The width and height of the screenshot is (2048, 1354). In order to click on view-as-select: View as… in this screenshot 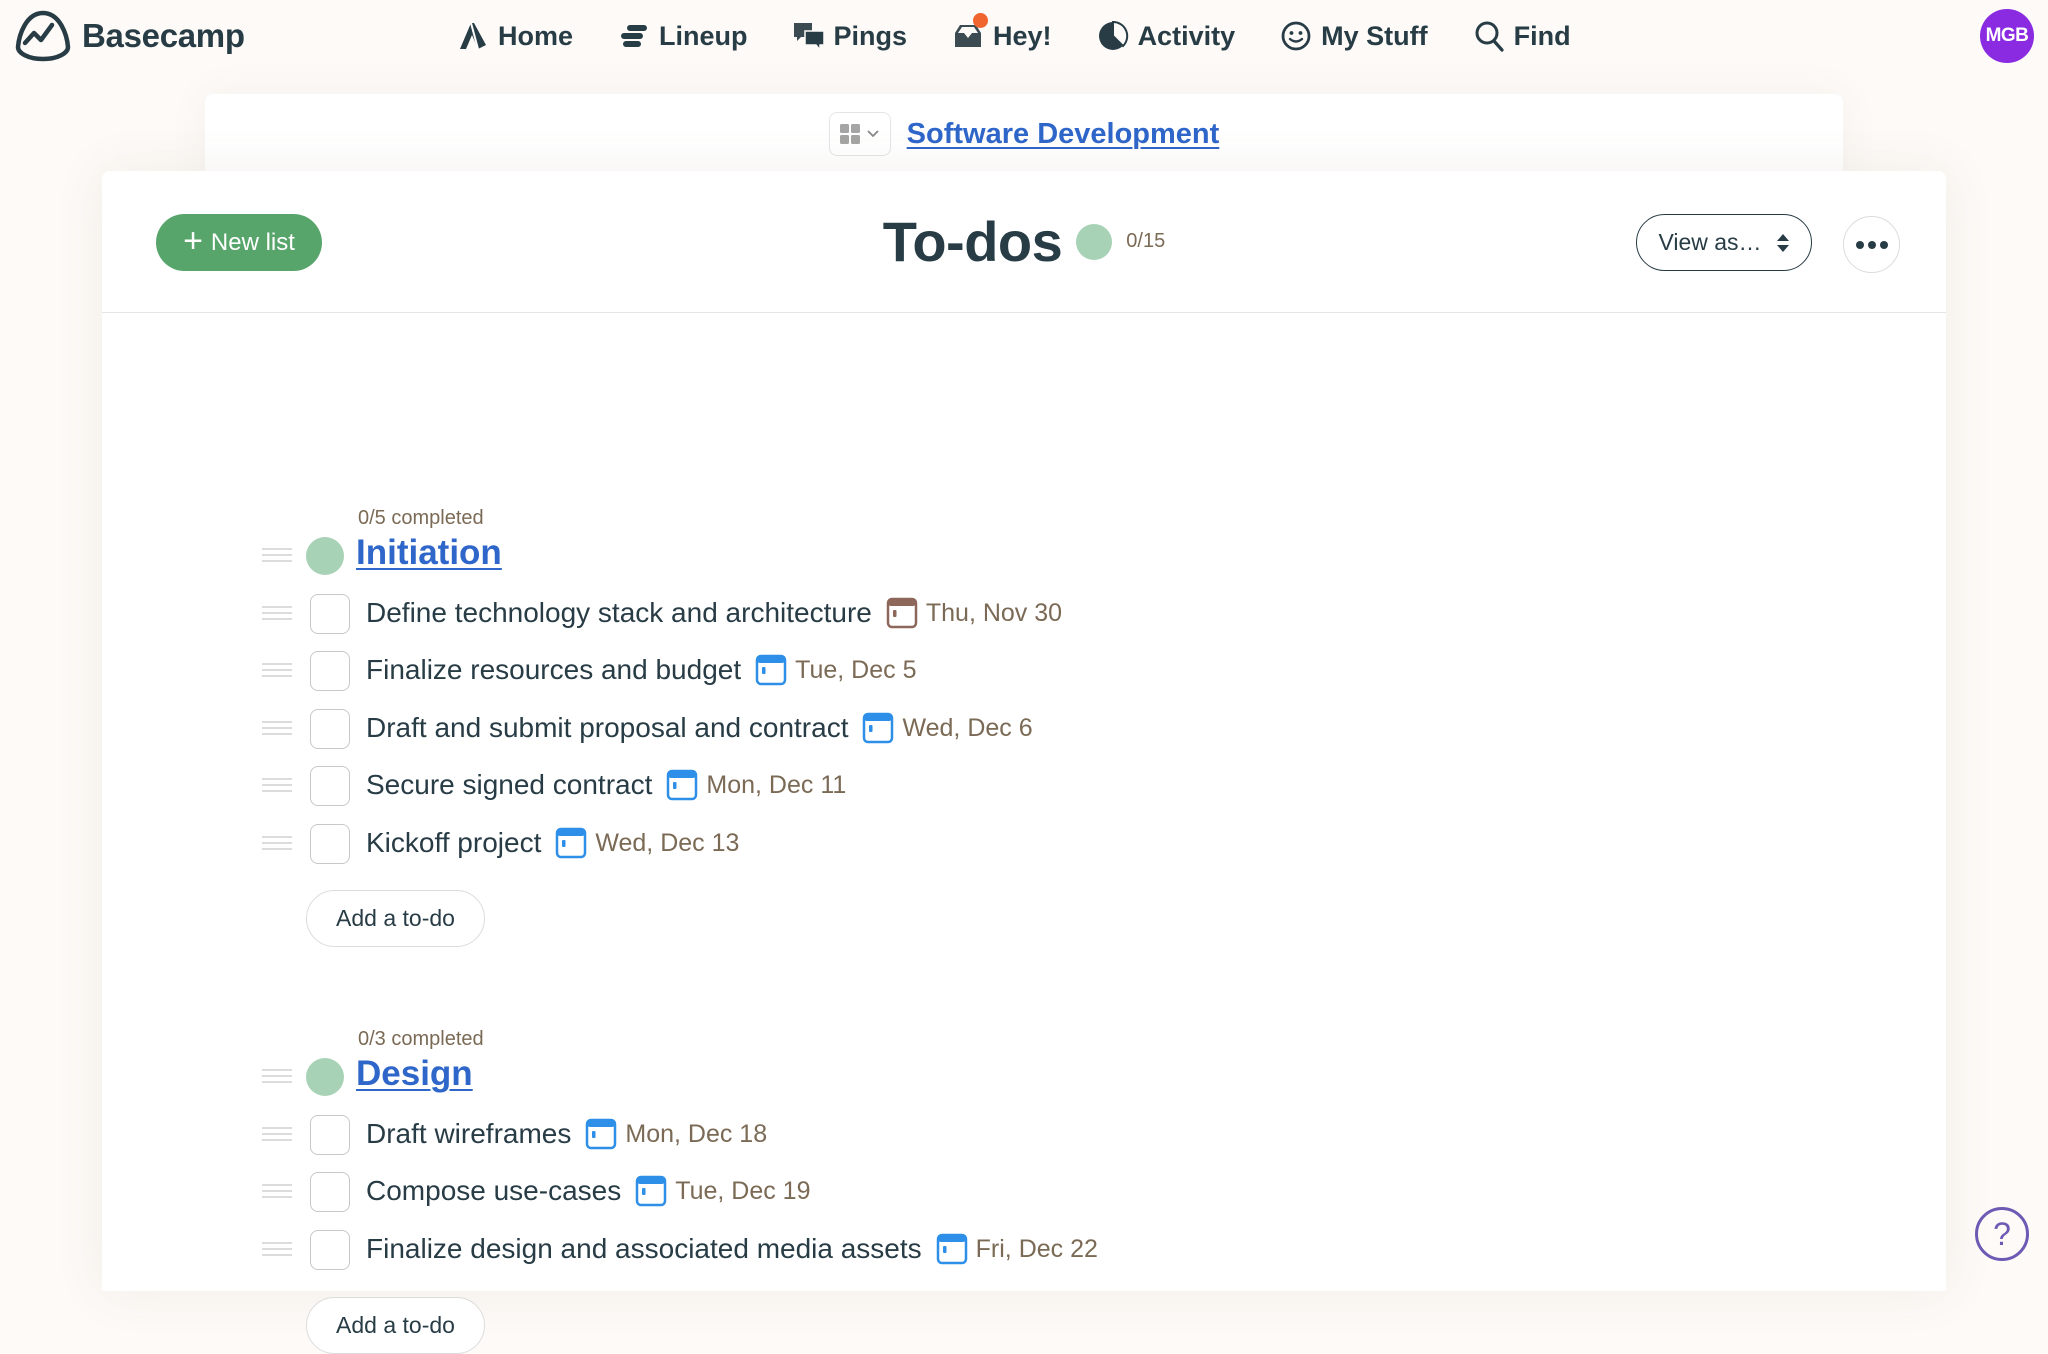, I will do `click(1724, 242)`.